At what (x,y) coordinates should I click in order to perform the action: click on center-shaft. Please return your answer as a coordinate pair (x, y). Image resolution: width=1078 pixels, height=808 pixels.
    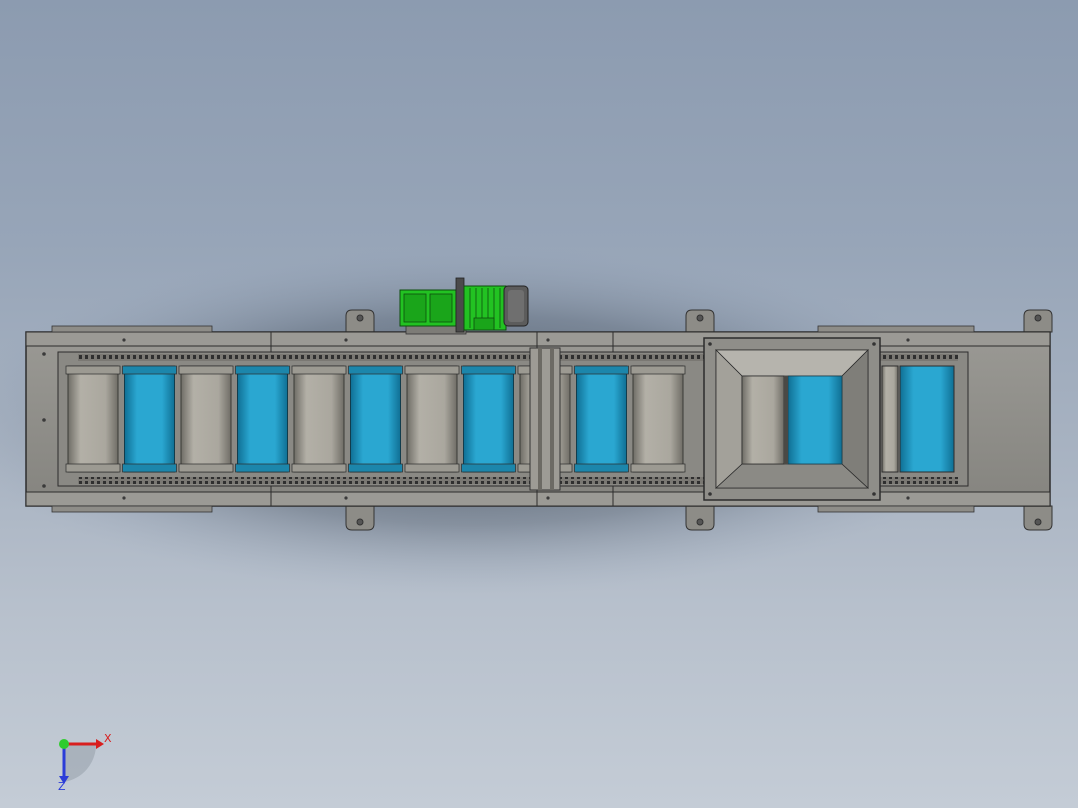
    Looking at the image, I should click on (545, 419).